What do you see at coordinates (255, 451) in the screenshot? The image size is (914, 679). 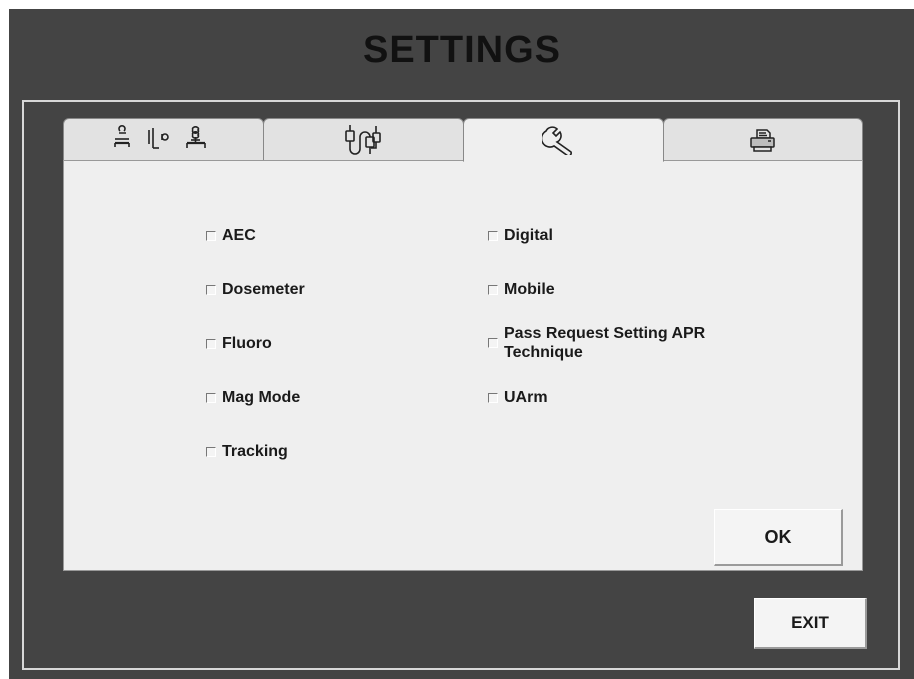 I see `option-label: Tracking` at bounding box center [255, 451].